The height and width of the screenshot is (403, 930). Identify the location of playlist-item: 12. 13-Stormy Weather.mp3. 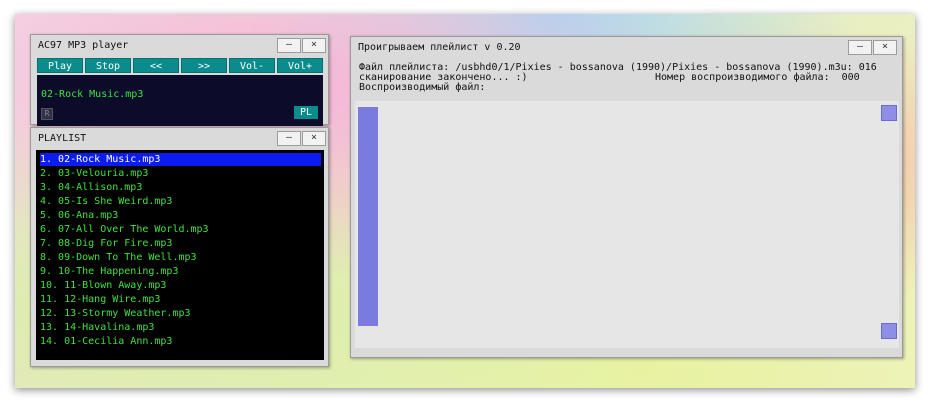
(115, 313).